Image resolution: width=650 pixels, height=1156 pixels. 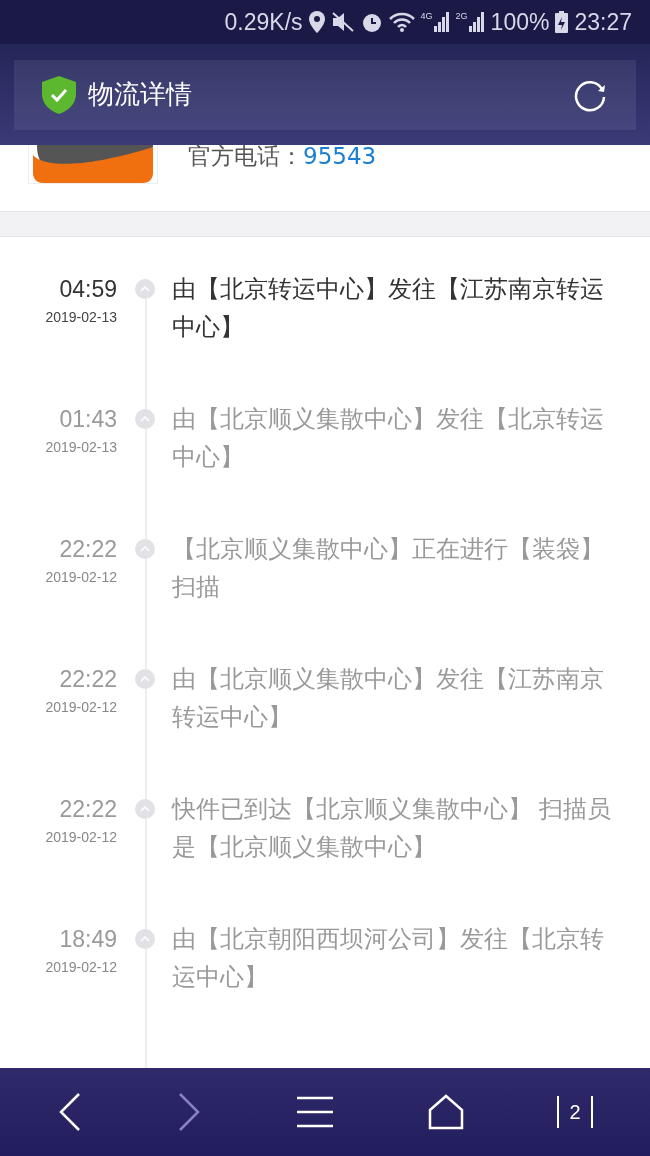 I want to click on event-time: 04:59, so click(x=87, y=289).